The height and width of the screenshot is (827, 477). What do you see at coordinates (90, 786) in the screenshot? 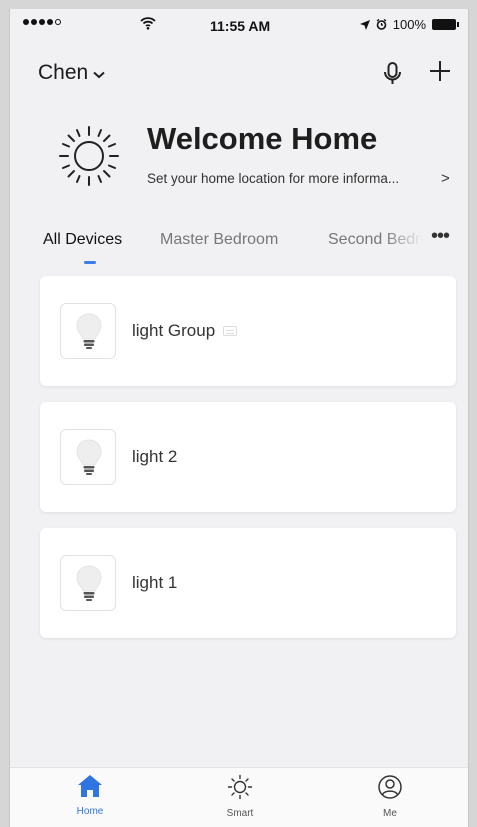
I see `home-icon` at bounding box center [90, 786].